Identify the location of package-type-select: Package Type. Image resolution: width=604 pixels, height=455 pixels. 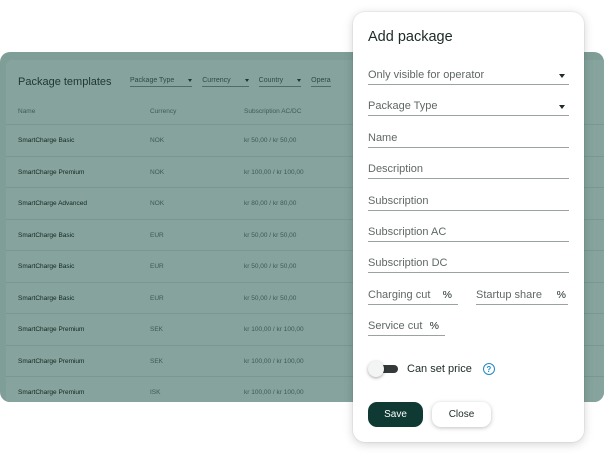
(468, 108).